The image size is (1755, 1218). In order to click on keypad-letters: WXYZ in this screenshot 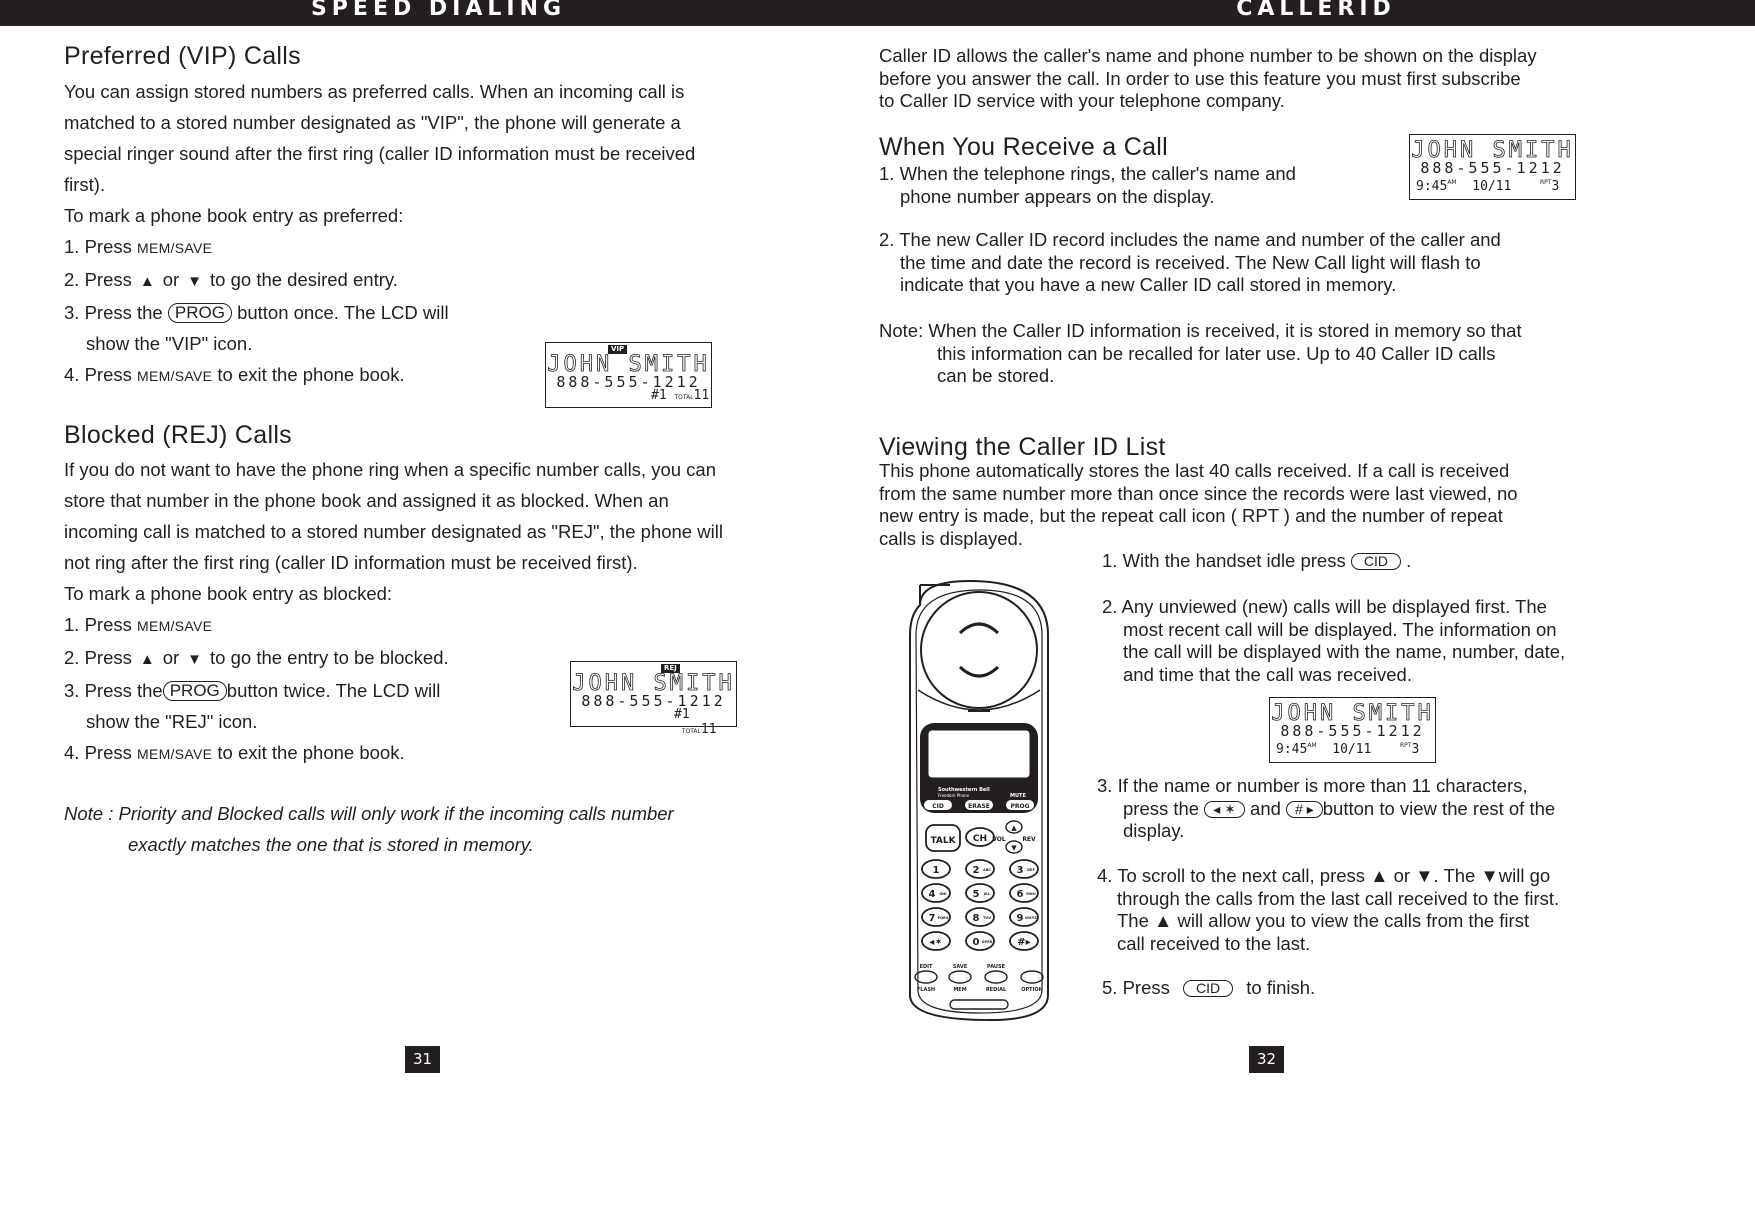, I will do `click(1031, 918)`.